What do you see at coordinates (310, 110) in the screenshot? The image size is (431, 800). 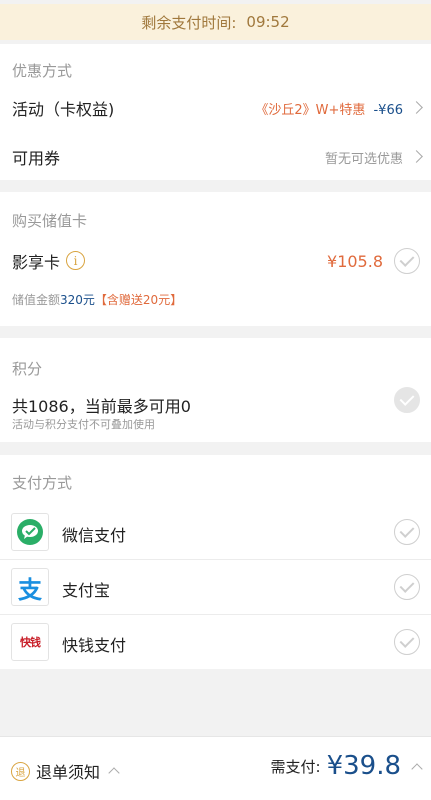 I see `activity-movie: 《沙丘2》W+特惠` at bounding box center [310, 110].